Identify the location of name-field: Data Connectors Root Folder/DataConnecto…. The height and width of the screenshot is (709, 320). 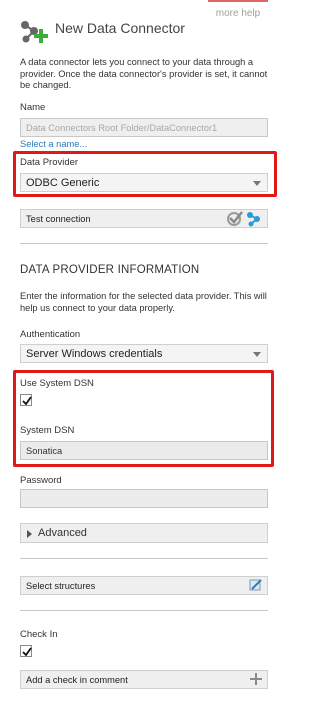
(144, 127).